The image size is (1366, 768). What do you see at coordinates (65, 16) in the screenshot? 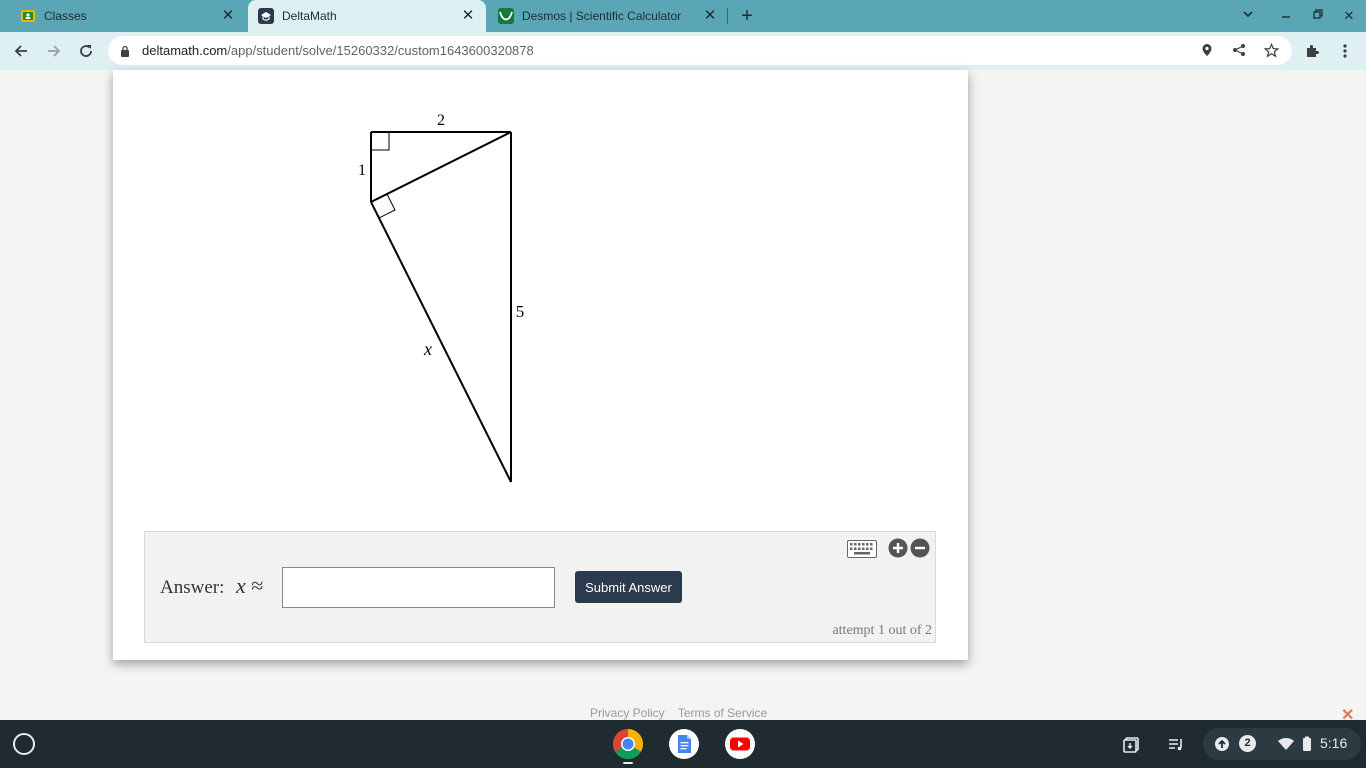
I see `tab-label: Classes` at bounding box center [65, 16].